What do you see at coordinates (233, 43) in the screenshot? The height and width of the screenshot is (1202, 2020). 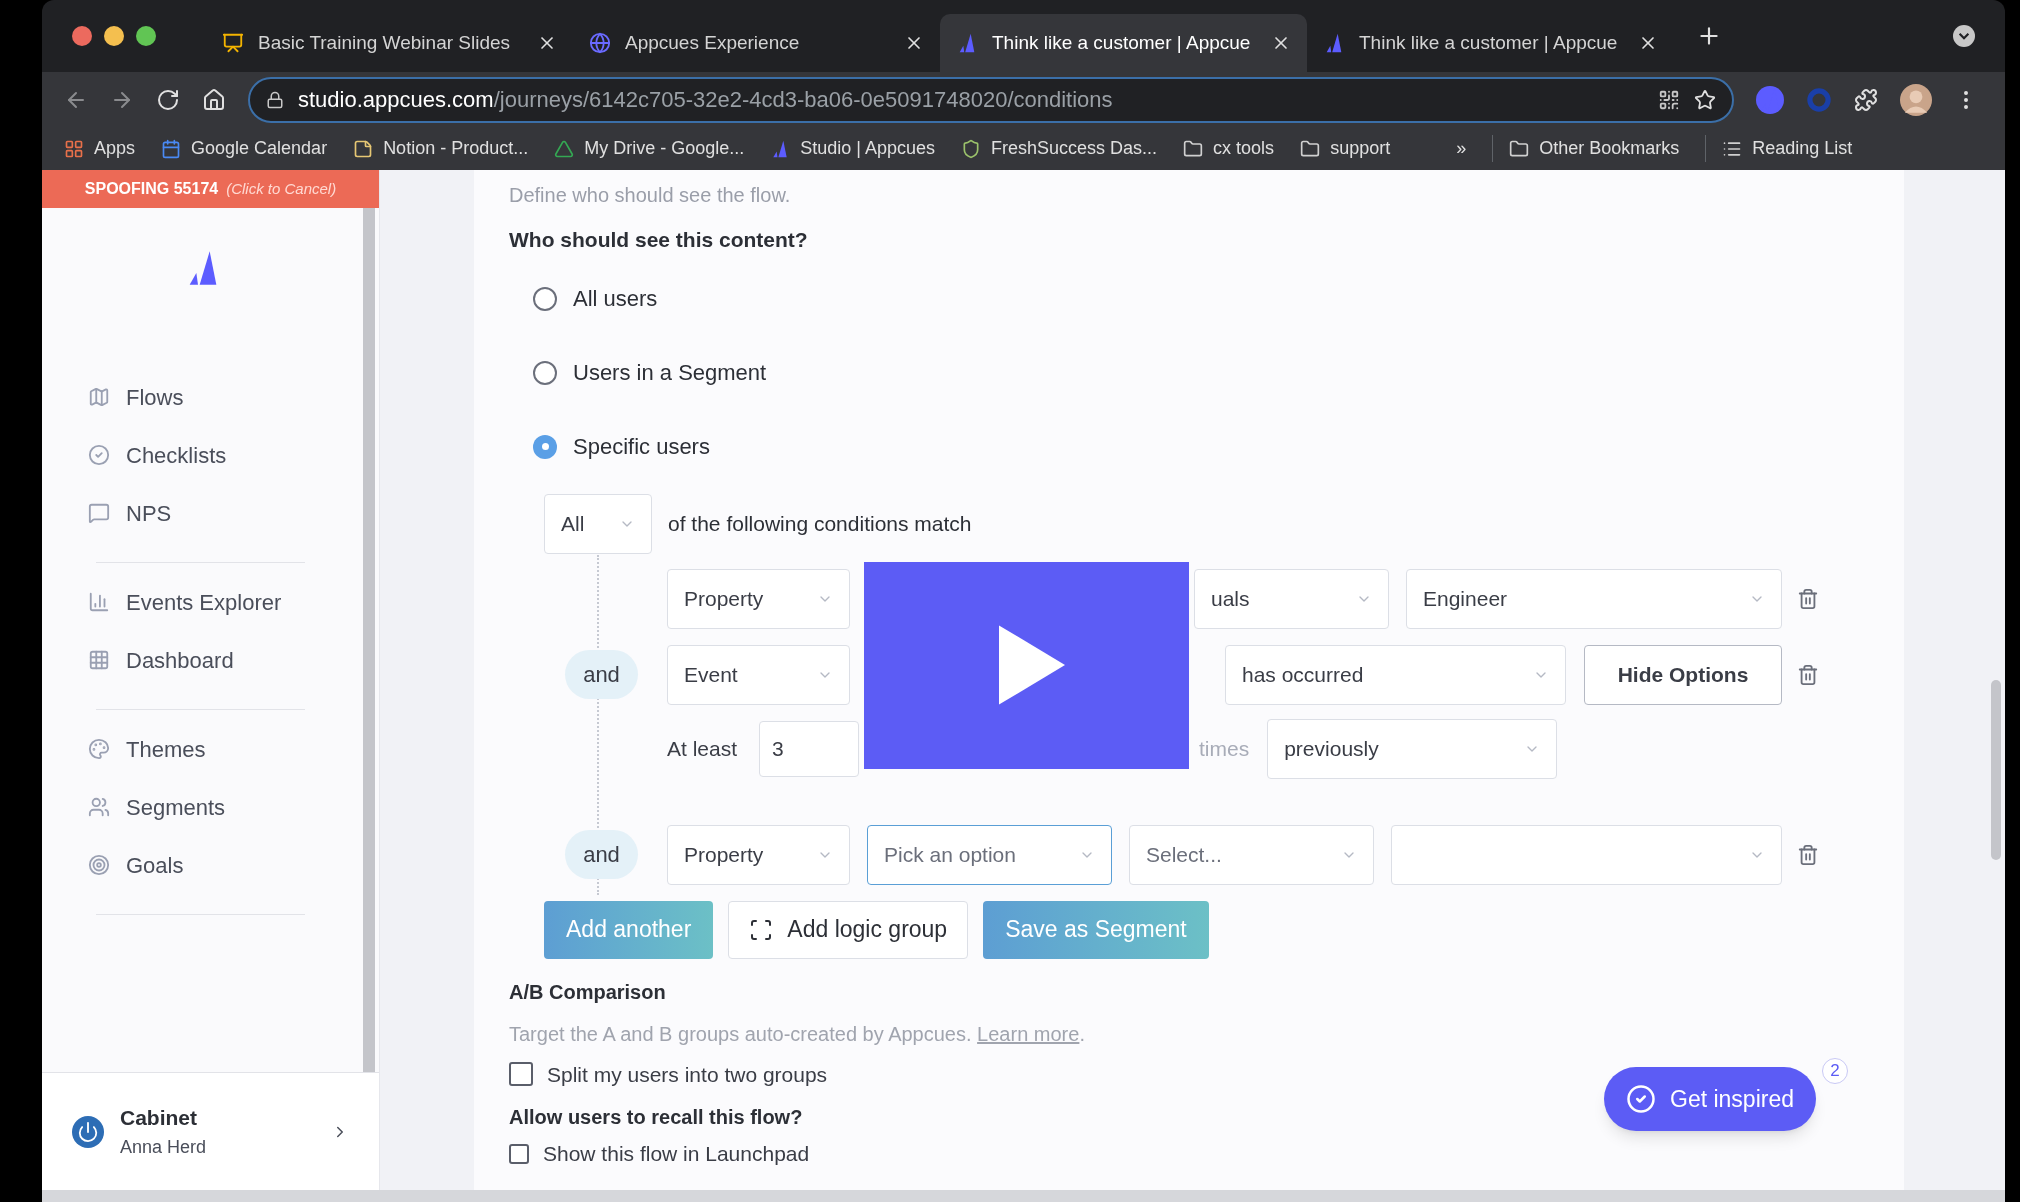 I see `slides-icon` at bounding box center [233, 43].